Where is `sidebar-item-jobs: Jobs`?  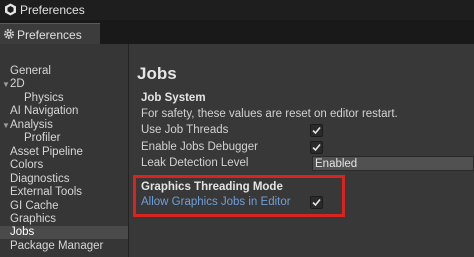 sidebar-item-jobs: Jobs is located at coordinates (64, 232).